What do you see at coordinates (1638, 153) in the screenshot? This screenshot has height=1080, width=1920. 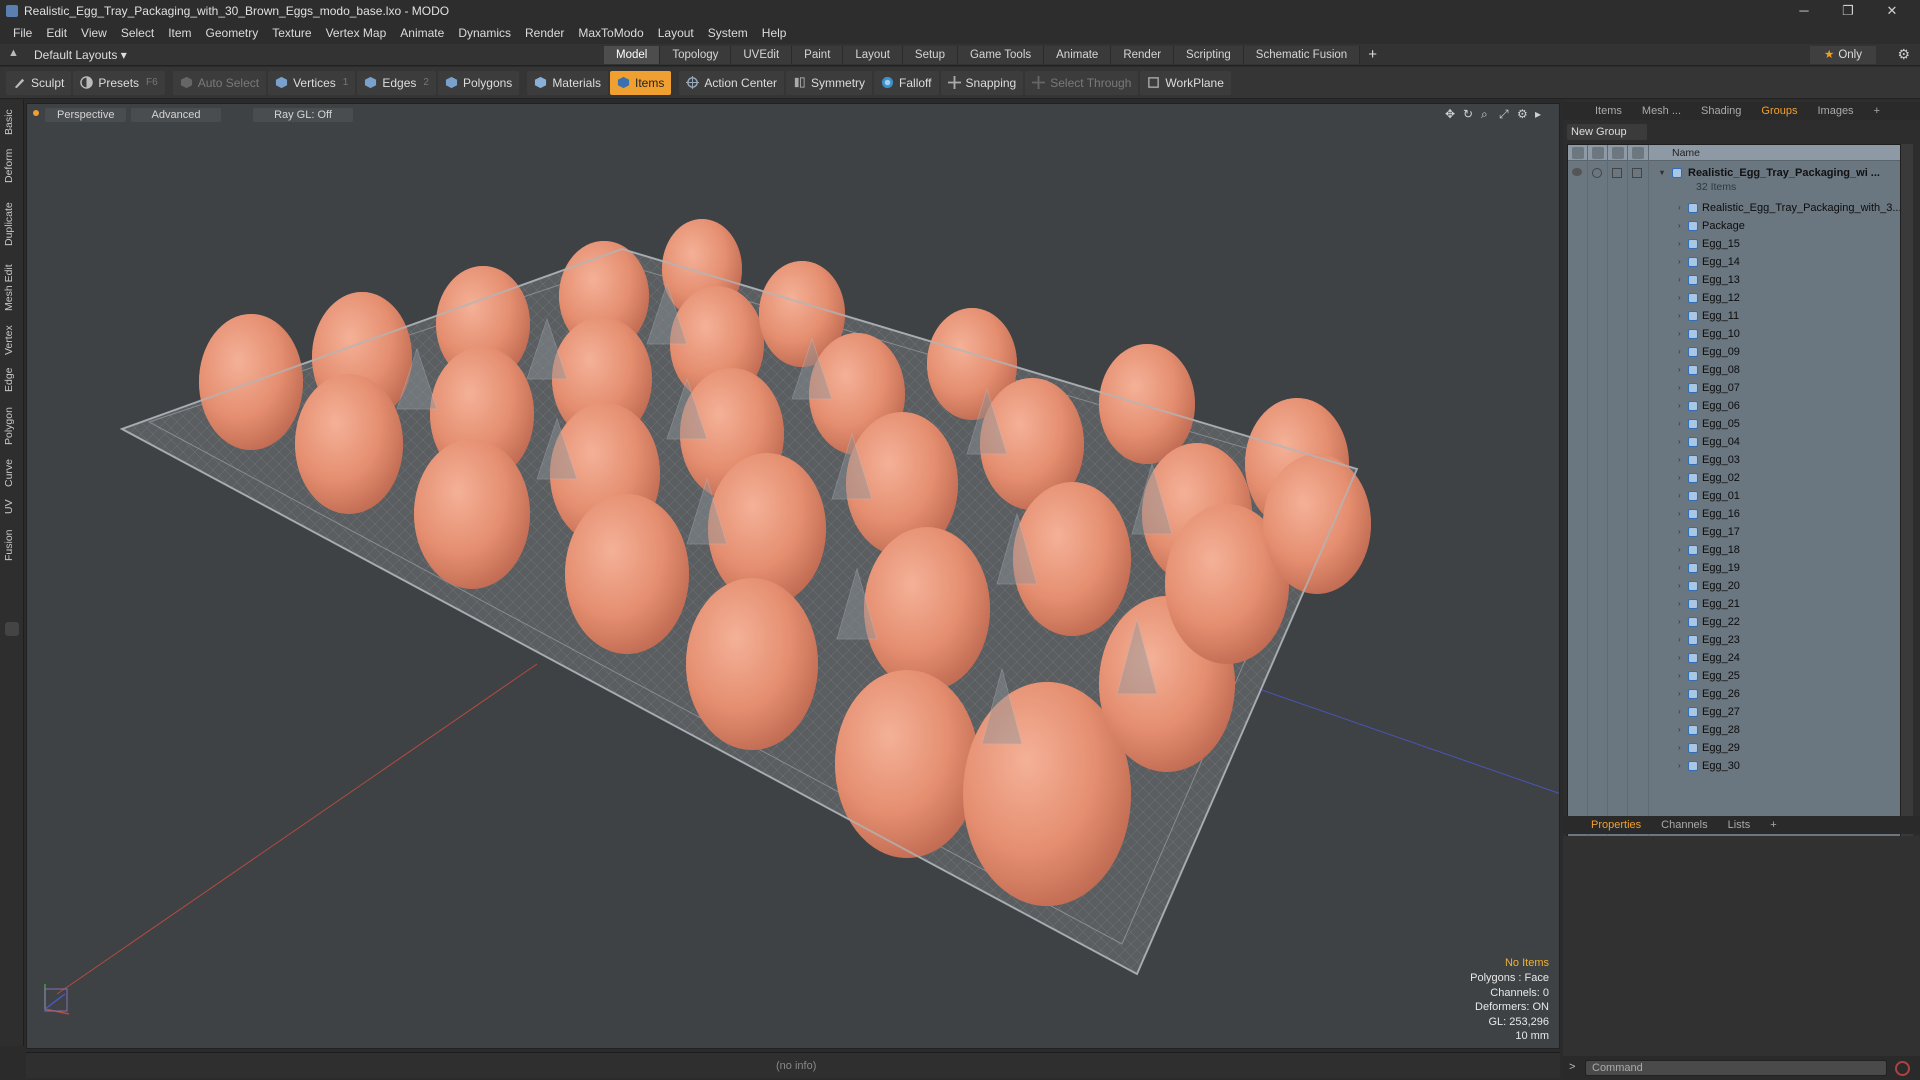 I see `select-column-icon` at bounding box center [1638, 153].